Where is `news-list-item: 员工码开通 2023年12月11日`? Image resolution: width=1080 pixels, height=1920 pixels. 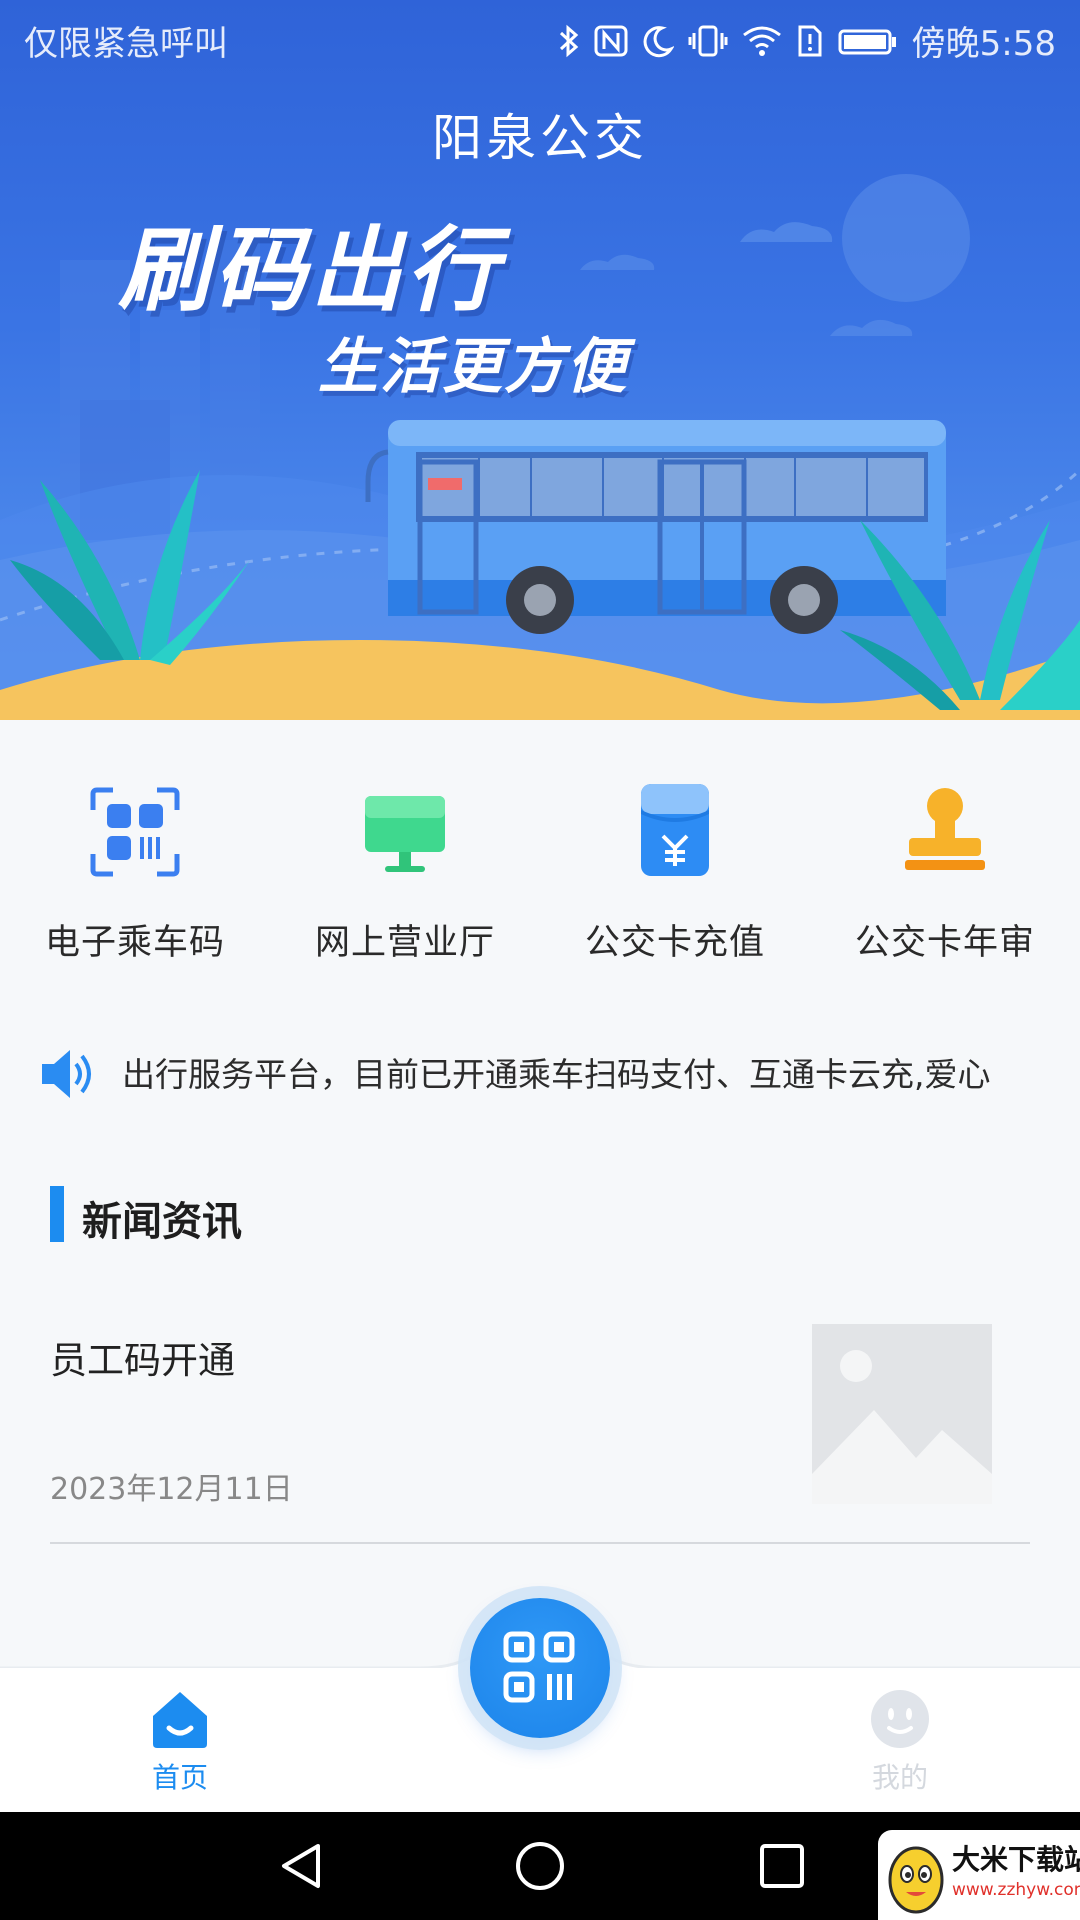 news-list-item: 员工码开通 2023年12月11日 is located at coordinates (540, 1432).